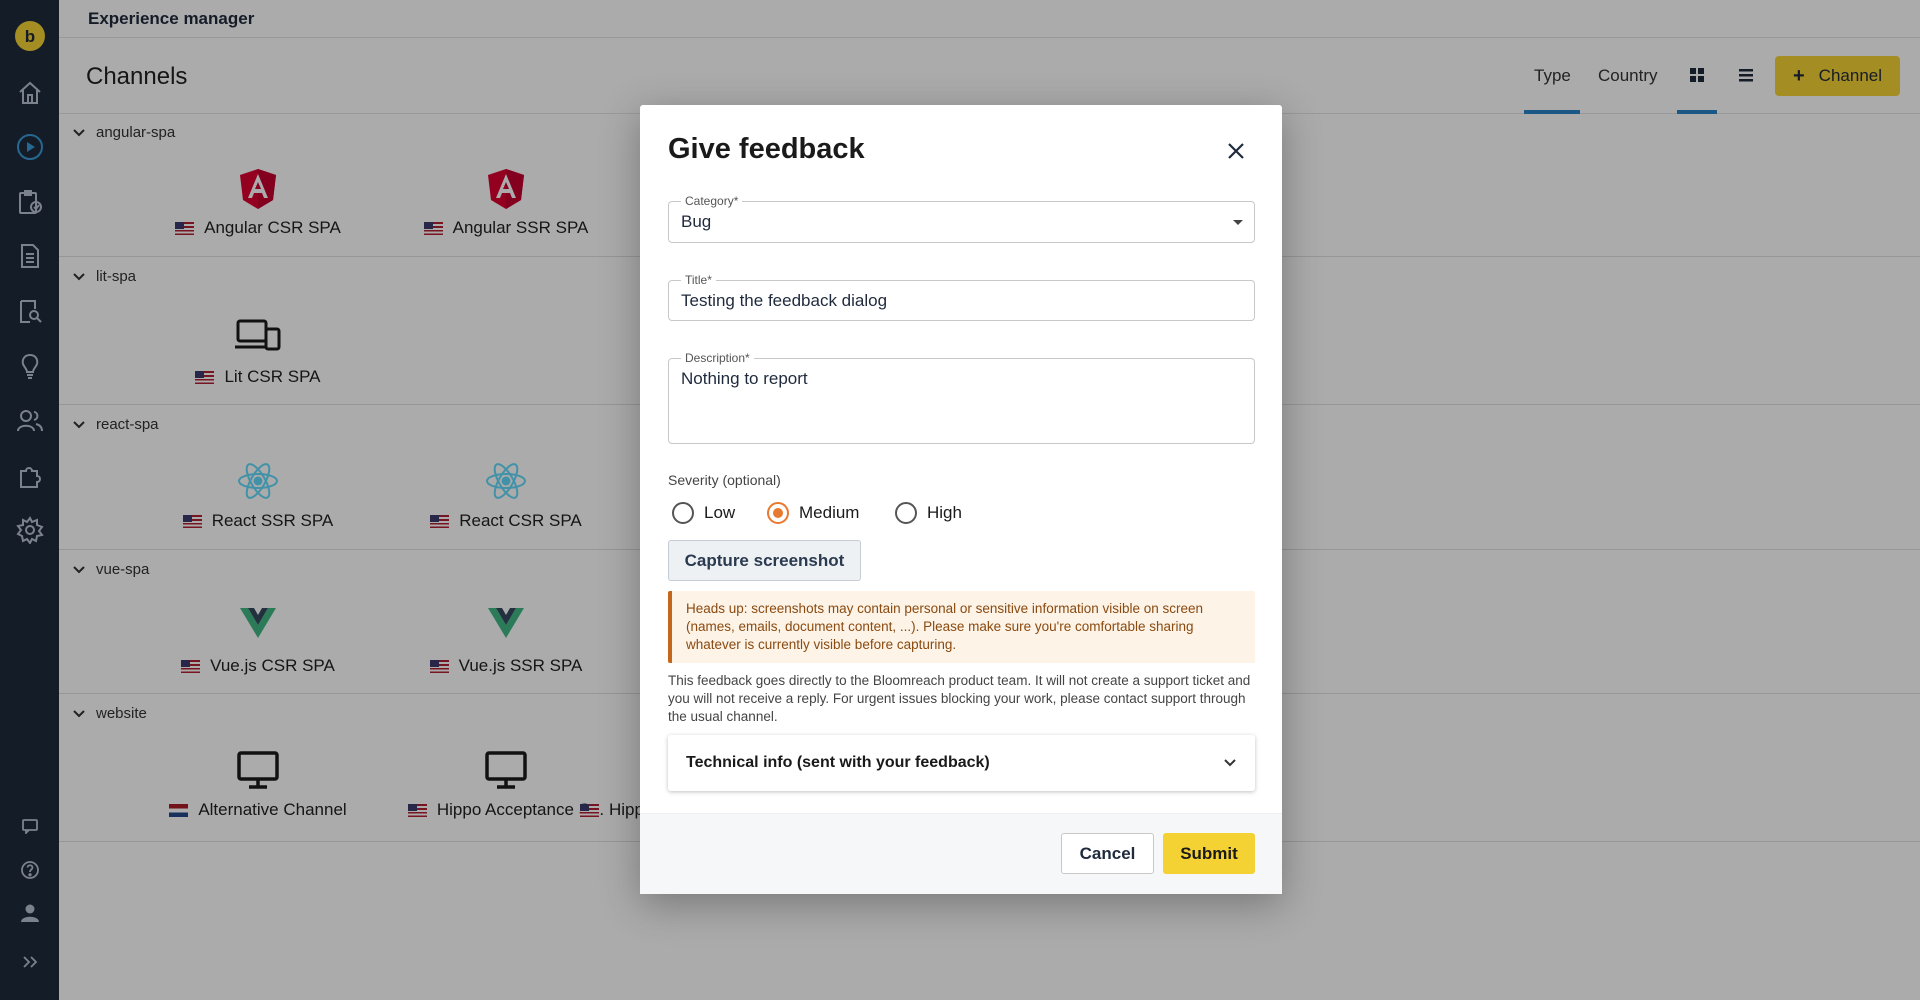 Image resolution: width=1920 pixels, height=1000 pixels. What do you see at coordinates (698, 280) in the screenshot?
I see `title-label: Title*` at bounding box center [698, 280].